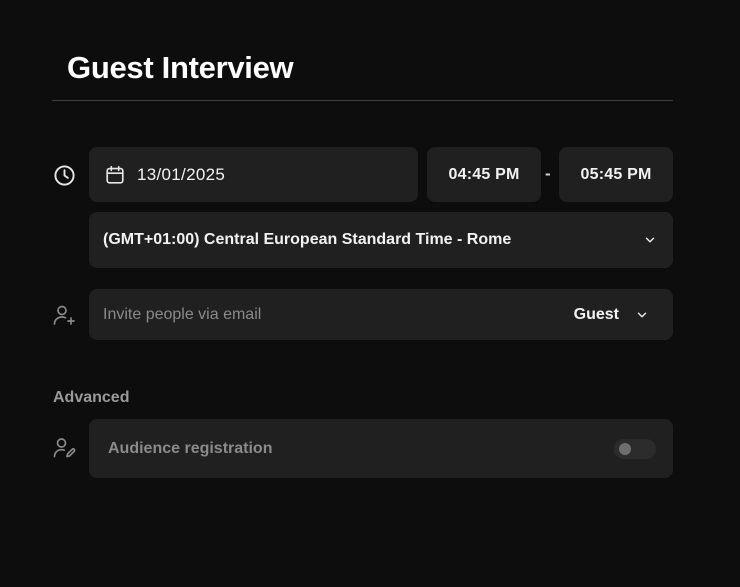 The image size is (740, 587). Describe the element at coordinates (91, 397) in the screenshot. I see `advanced-section-label: Advanced` at that location.